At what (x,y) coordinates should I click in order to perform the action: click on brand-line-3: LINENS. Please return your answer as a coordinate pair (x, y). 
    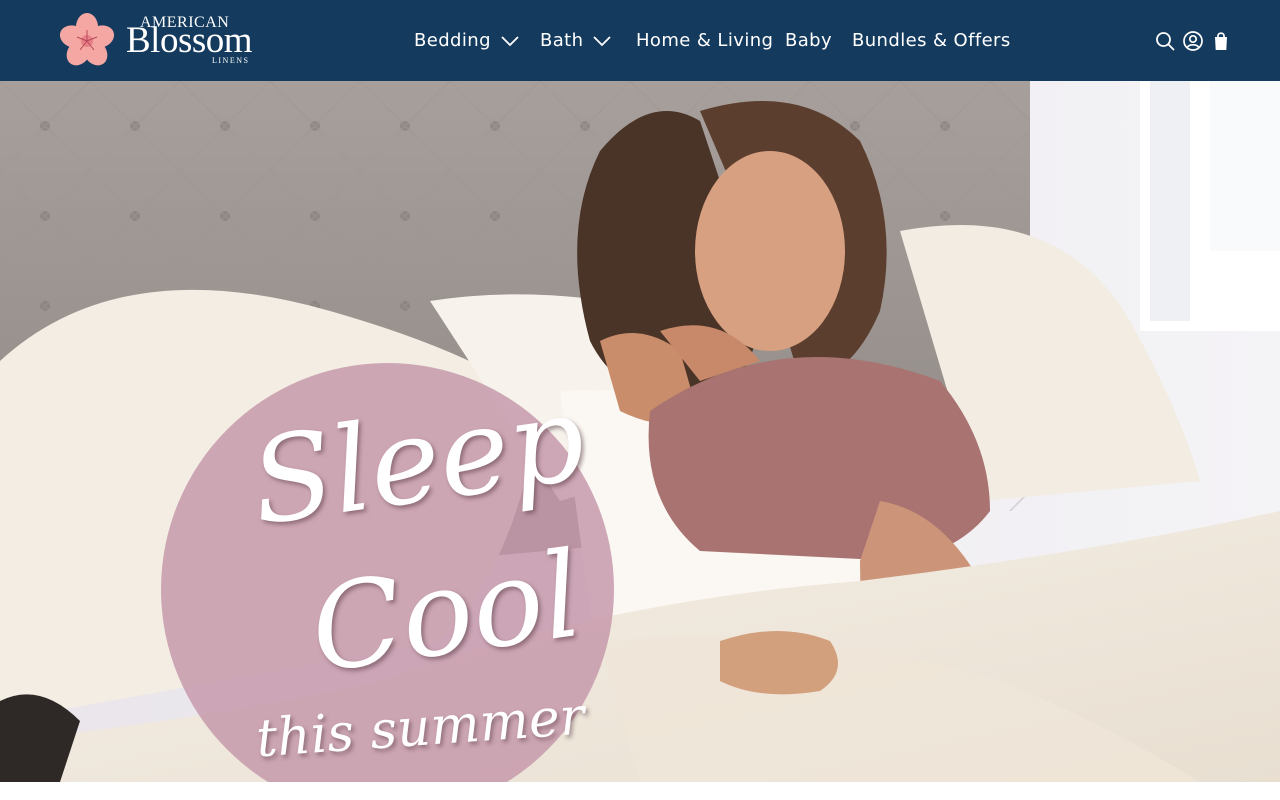
    Looking at the image, I should click on (231, 60).